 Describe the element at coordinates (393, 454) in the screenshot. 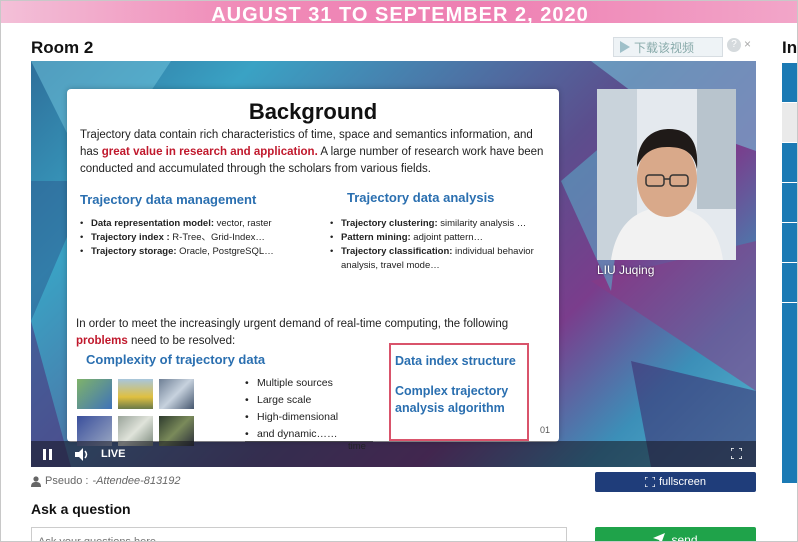

I see `player-controls: LIVE` at that location.